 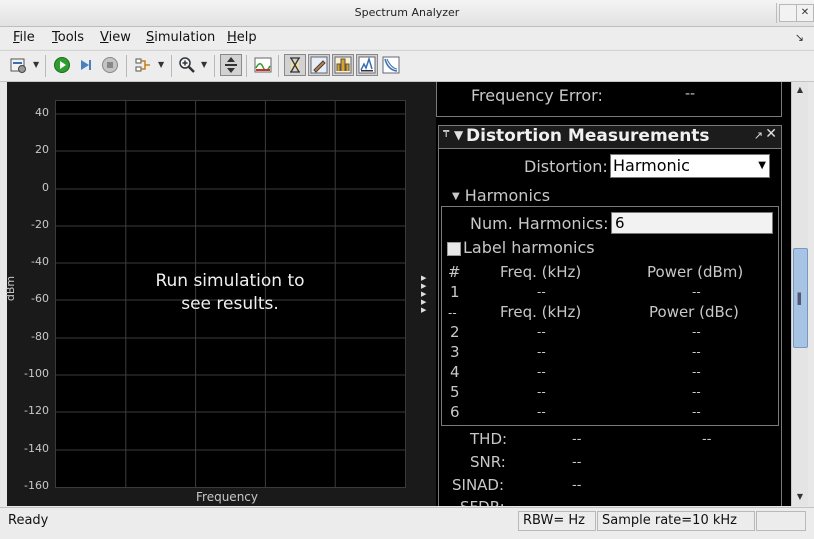 I want to click on x-axis-label: Frequency, so click(x=227, y=497).